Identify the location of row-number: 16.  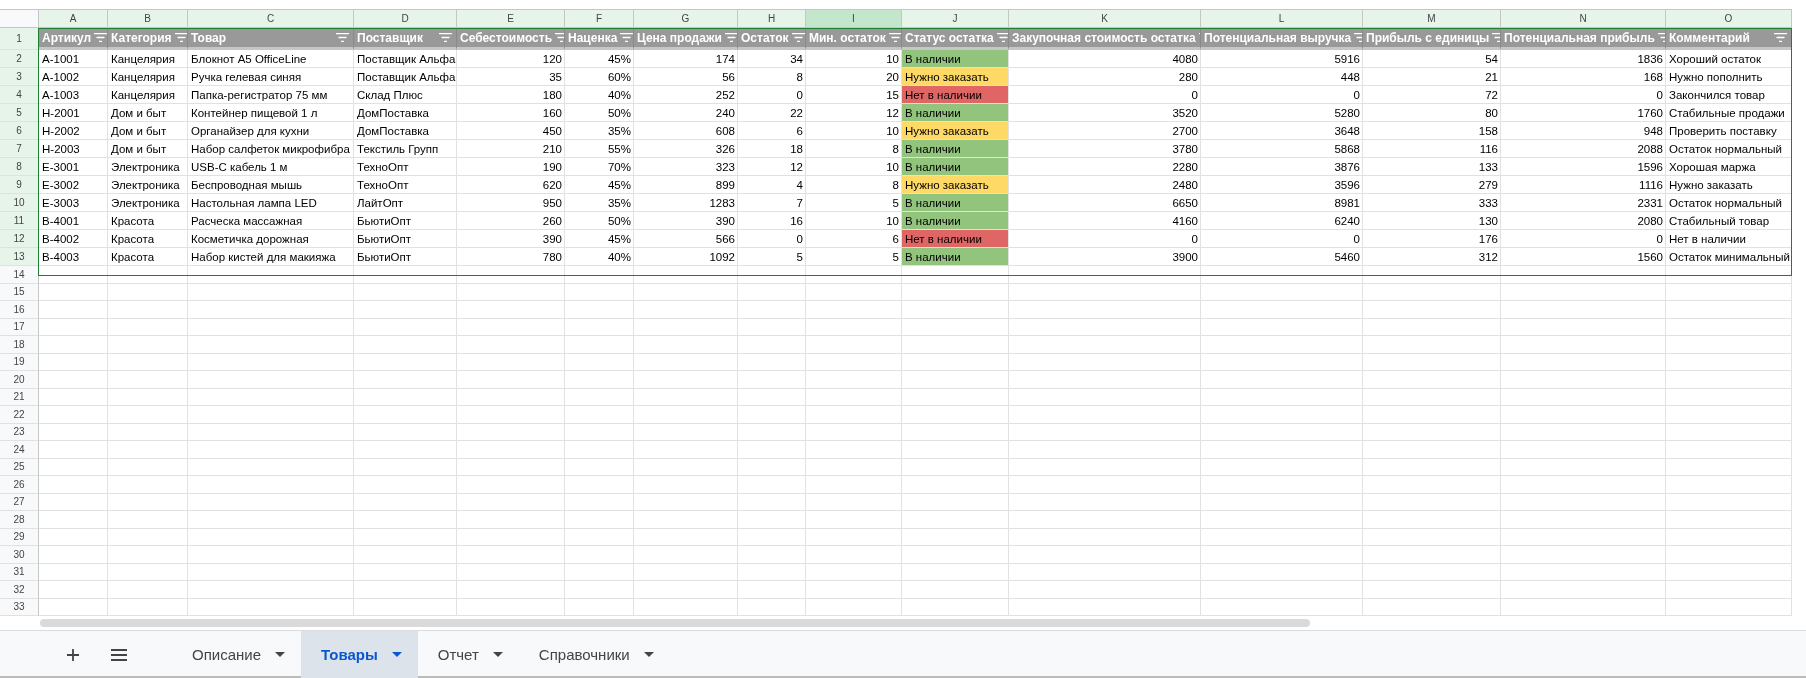
(19, 310).